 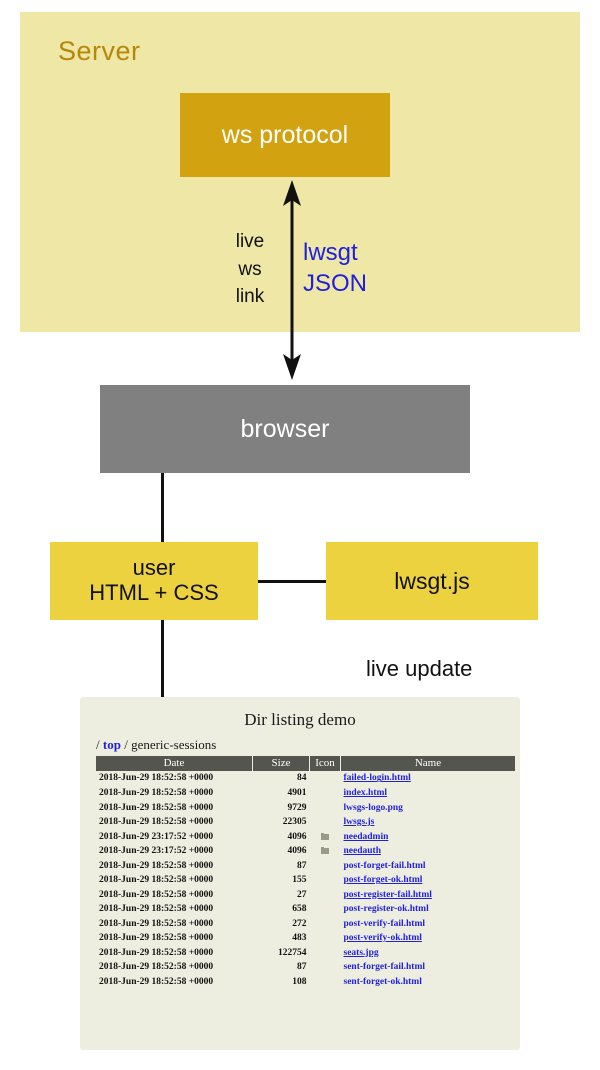 I want to click on live-ws-link-label: live ws link, so click(x=250, y=269).